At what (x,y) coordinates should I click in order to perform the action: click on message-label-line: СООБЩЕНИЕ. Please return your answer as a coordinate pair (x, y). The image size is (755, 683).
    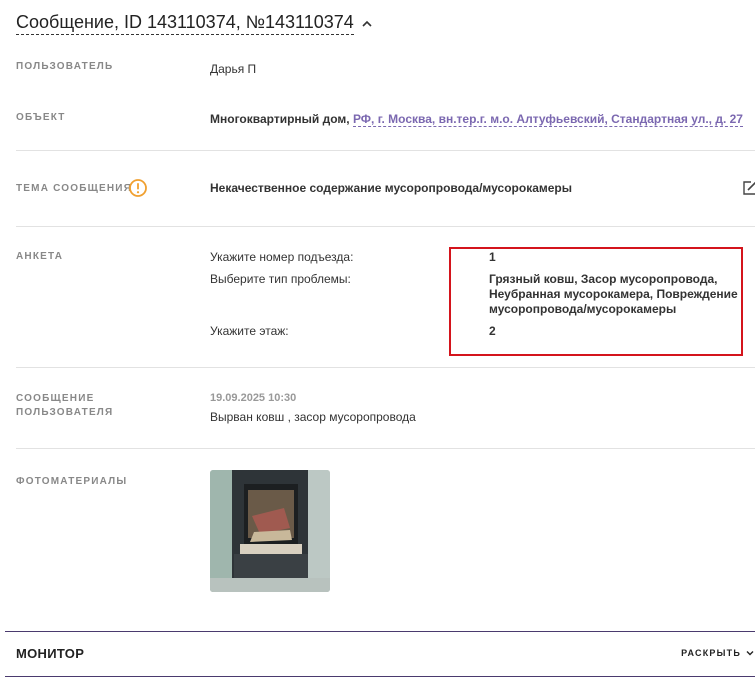
    Looking at the image, I should click on (55, 398).